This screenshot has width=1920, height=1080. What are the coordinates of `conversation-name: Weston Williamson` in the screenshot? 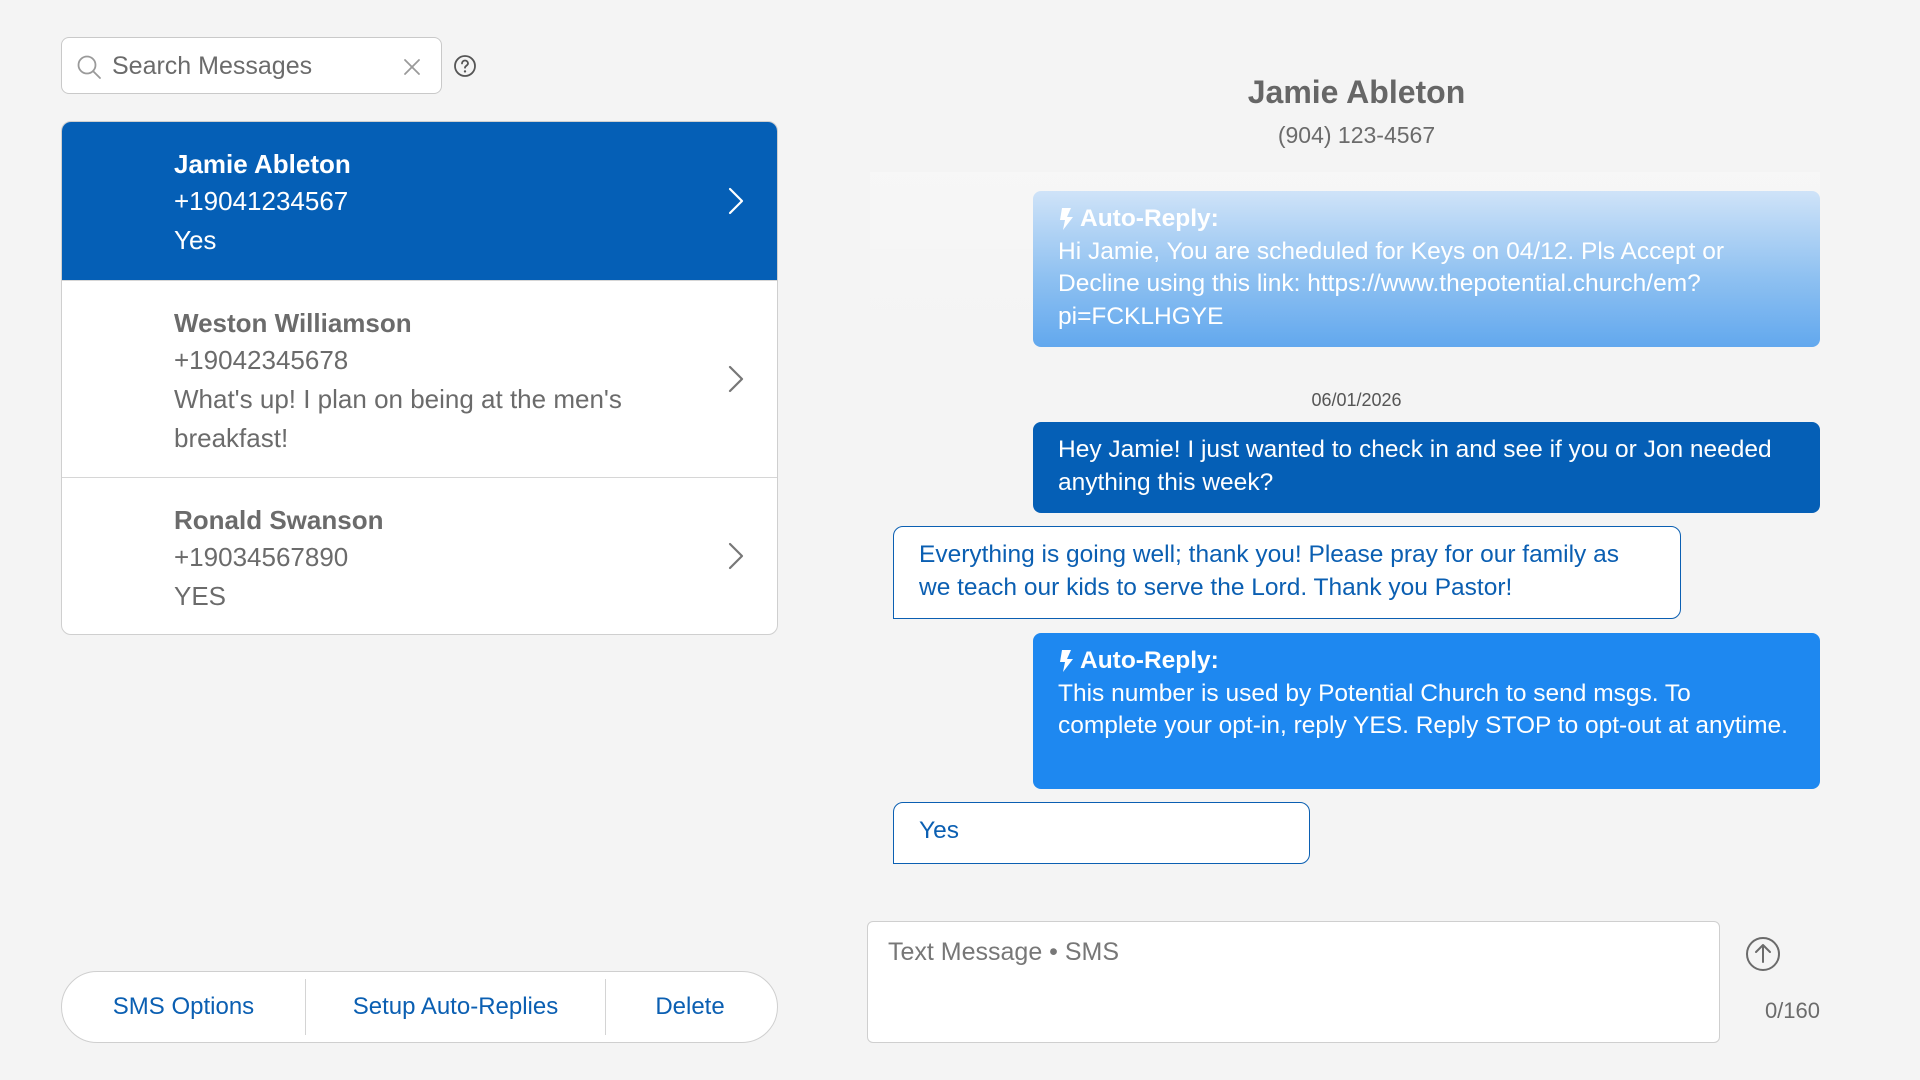 It's located at (293, 323).